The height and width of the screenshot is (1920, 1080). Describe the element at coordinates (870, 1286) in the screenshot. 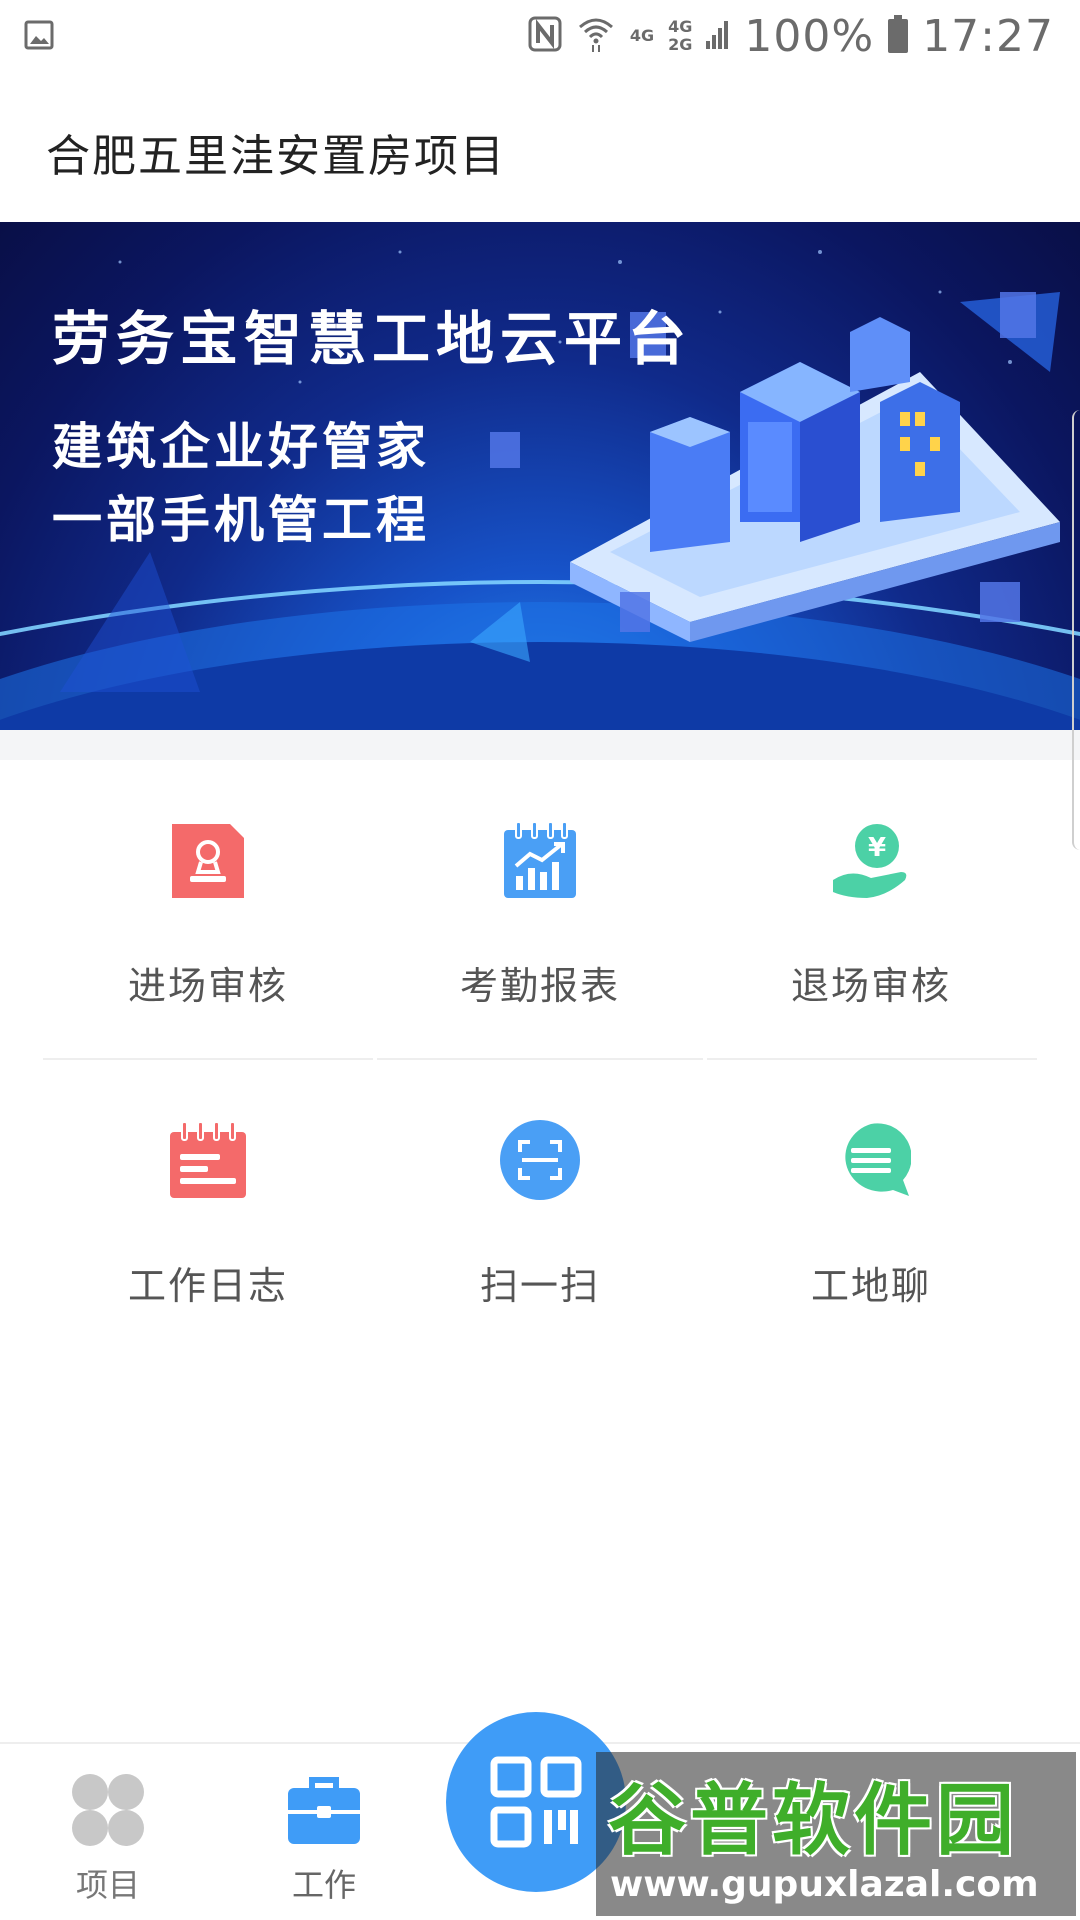

I see `grid-item-label: 工地聊` at that location.